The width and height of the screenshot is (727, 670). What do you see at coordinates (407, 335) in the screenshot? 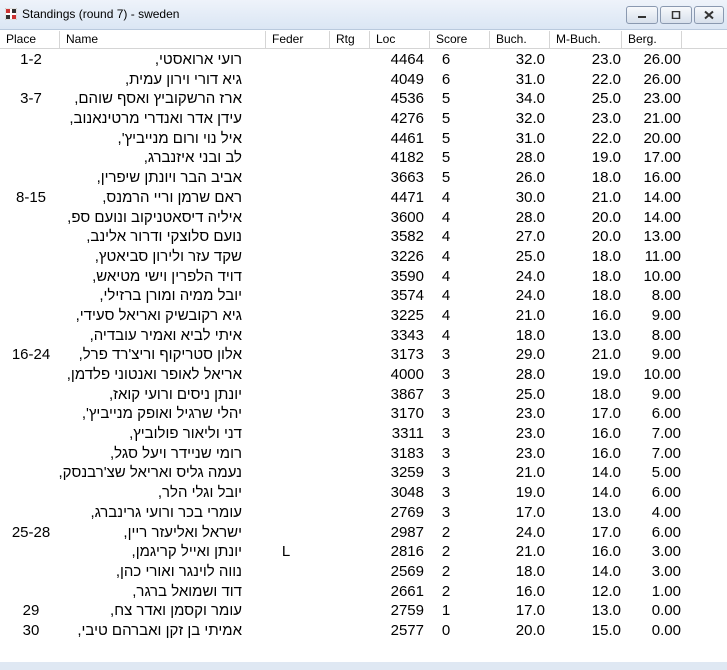
I see `cell-loc: 3343` at bounding box center [407, 335].